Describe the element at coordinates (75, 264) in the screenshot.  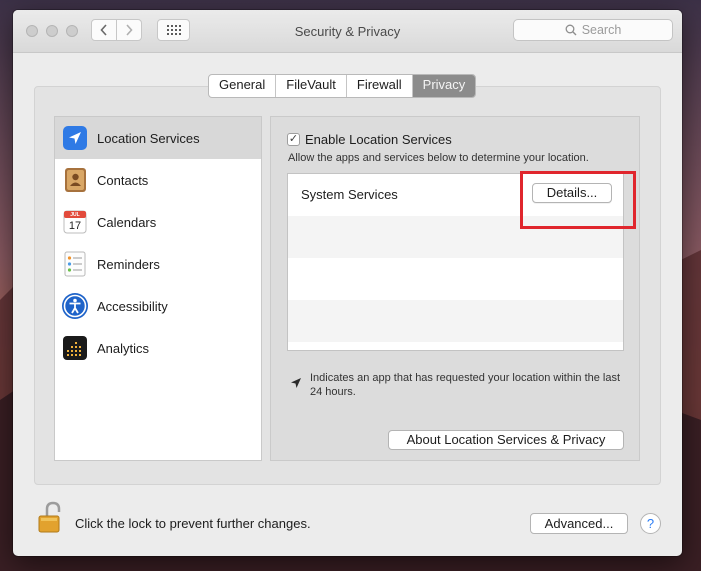
I see `reminders-icon` at that location.